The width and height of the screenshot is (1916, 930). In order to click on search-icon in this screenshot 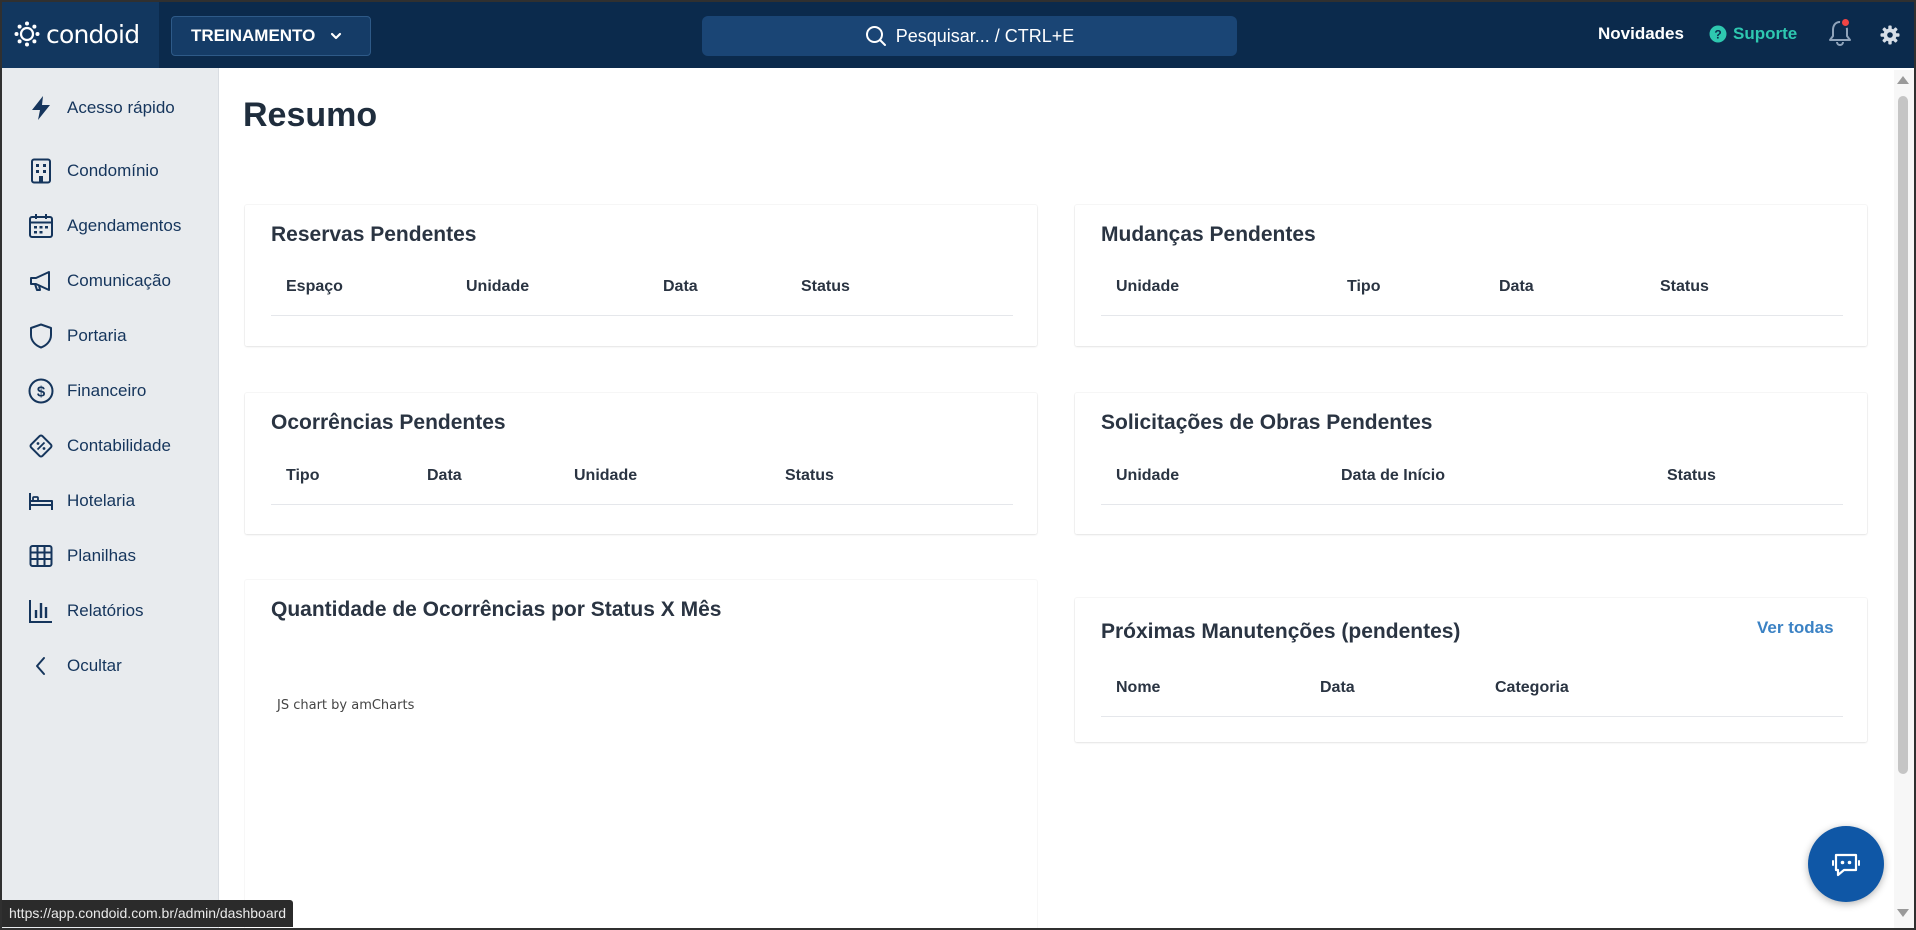, I will do `click(875, 36)`.